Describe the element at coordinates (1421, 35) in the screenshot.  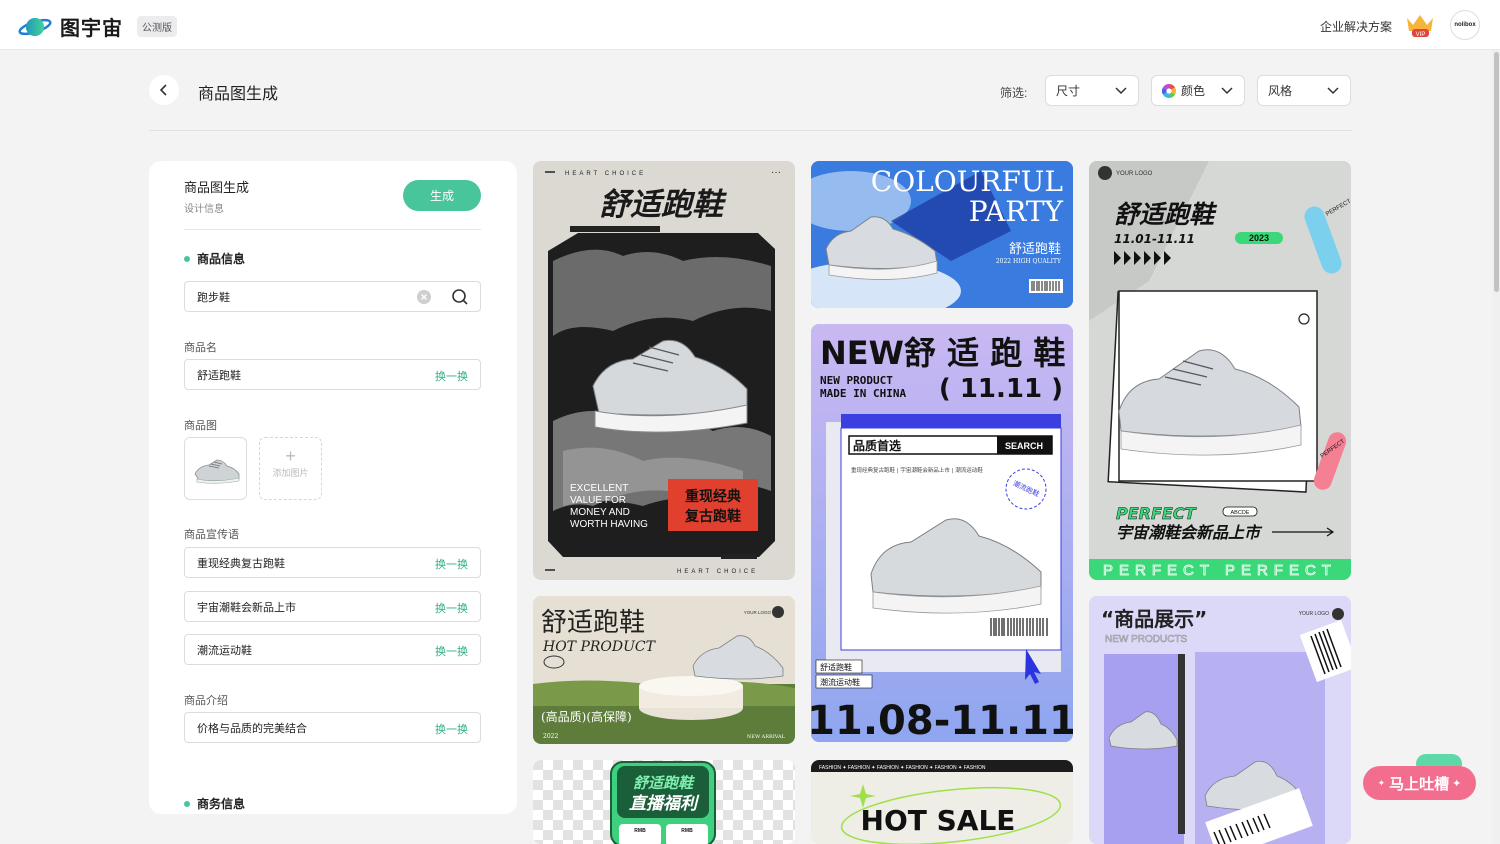
I see `svg-text: VIP` at that location.